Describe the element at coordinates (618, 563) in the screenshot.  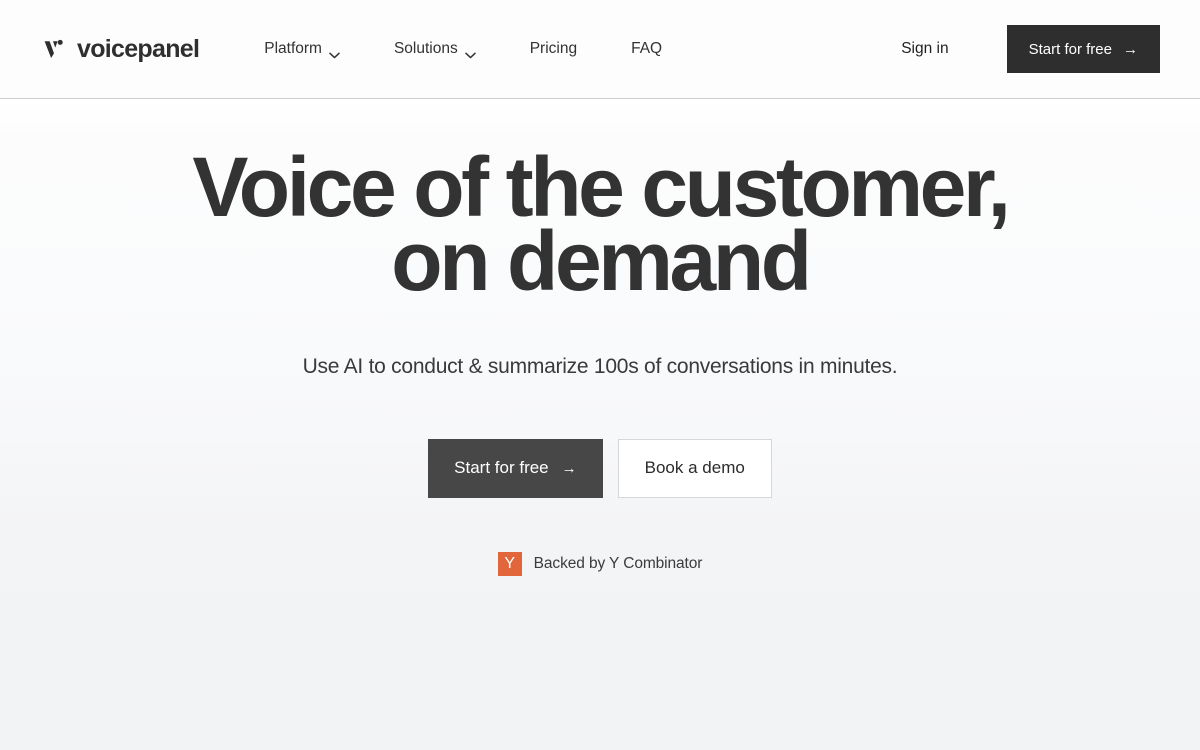
I see `backed-by-label: Backed by Y Combinator` at that location.